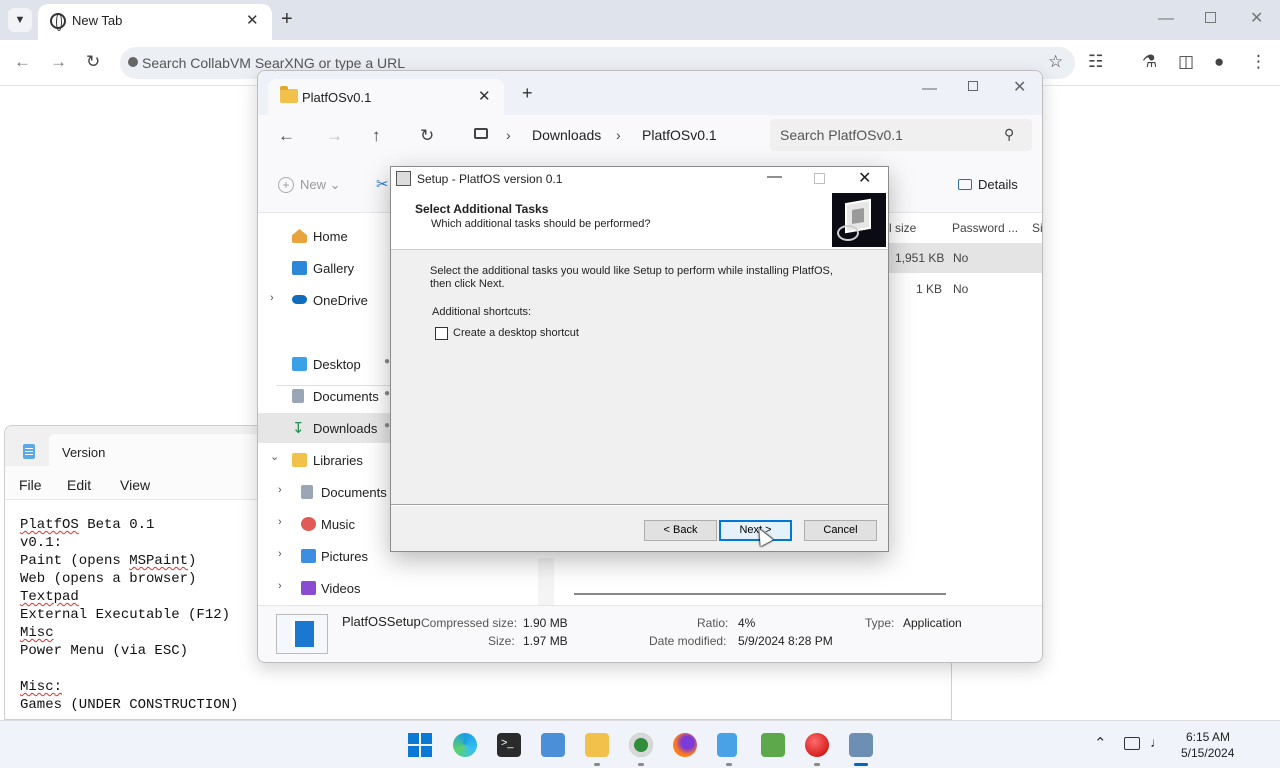  Describe the element at coordinates (747, 623) in the screenshot. I see `ratio-value: 4%` at that location.